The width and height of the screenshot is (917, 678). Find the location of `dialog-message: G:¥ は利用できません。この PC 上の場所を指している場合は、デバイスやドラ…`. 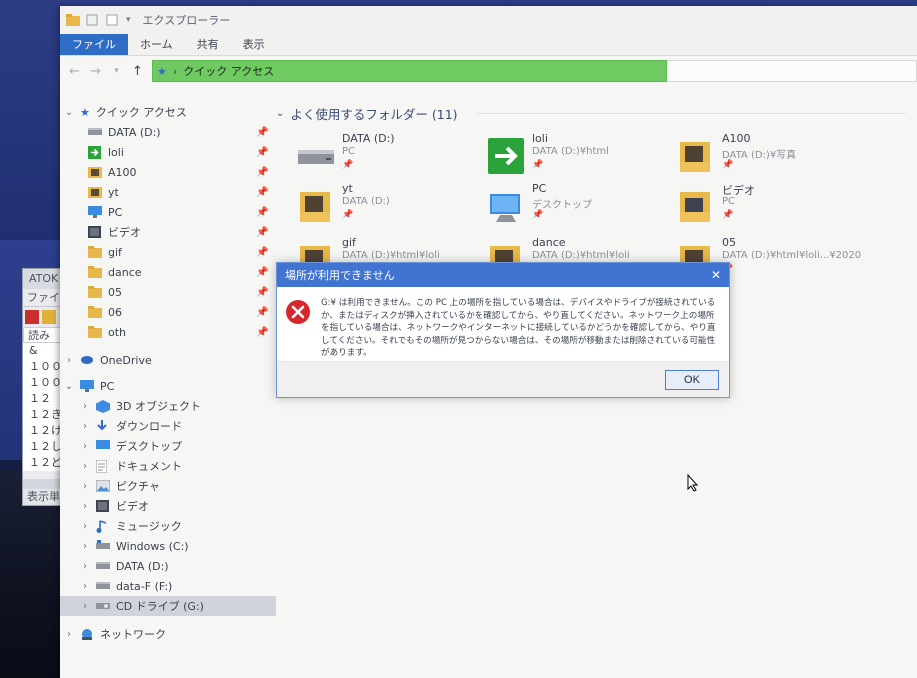

dialog-message: G:¥ は利用できません。この PC 上の場所を指している場合は、デバイスやドラ… is located at coordinates (518, 328).